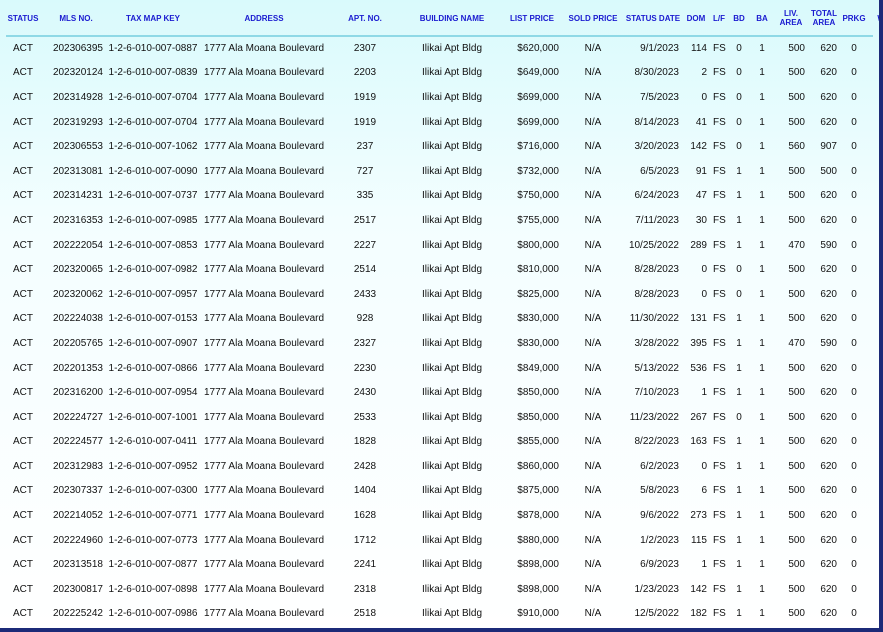 This screenshot has width=883, height=632. What do you see at coordinates (701, 171) in the screenshot?
I see `cell-dom: 91` at bounding box center [701, 171].